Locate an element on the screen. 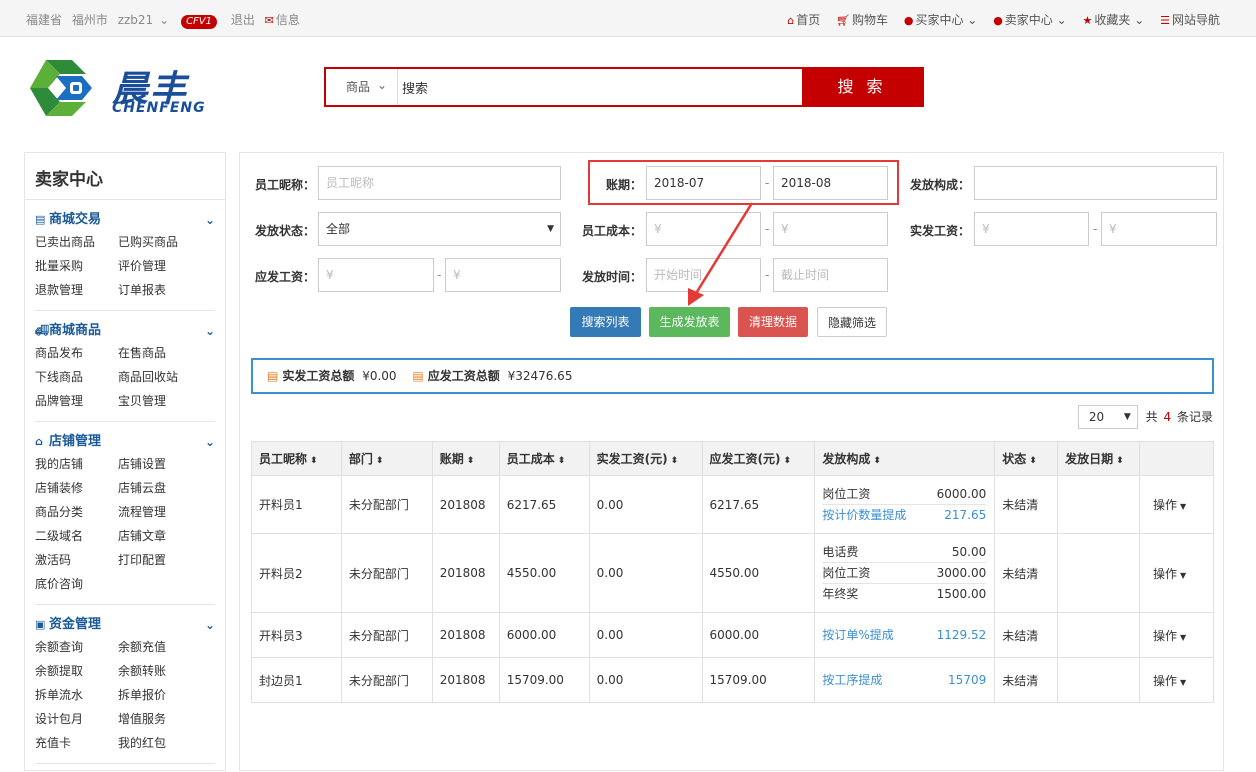 The image size is (1256, 772). sidebar-item: 店铺文章 is located at coordinates (159, 536).